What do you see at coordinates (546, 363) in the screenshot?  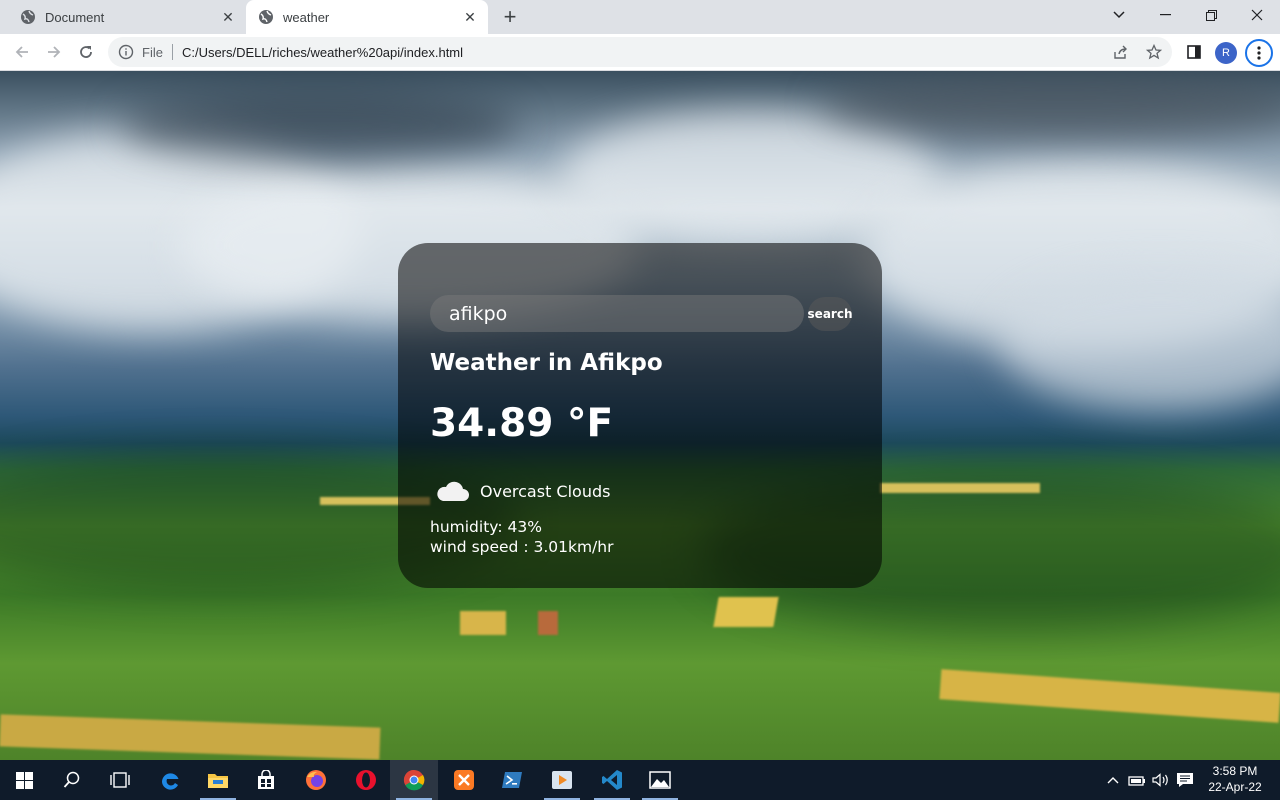 I see `weather-city-heading: Weather in Afikpo` at bounding box center [546, 363].